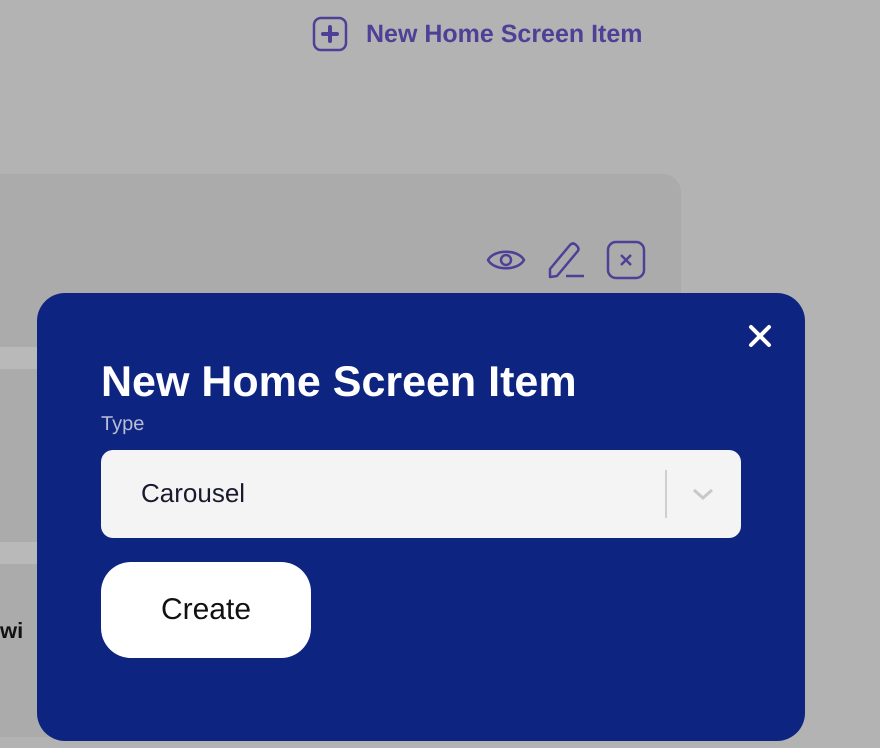  Describe the element at coordinates (122, 424) in the screenshot. I see `field-label: Type` at that location.